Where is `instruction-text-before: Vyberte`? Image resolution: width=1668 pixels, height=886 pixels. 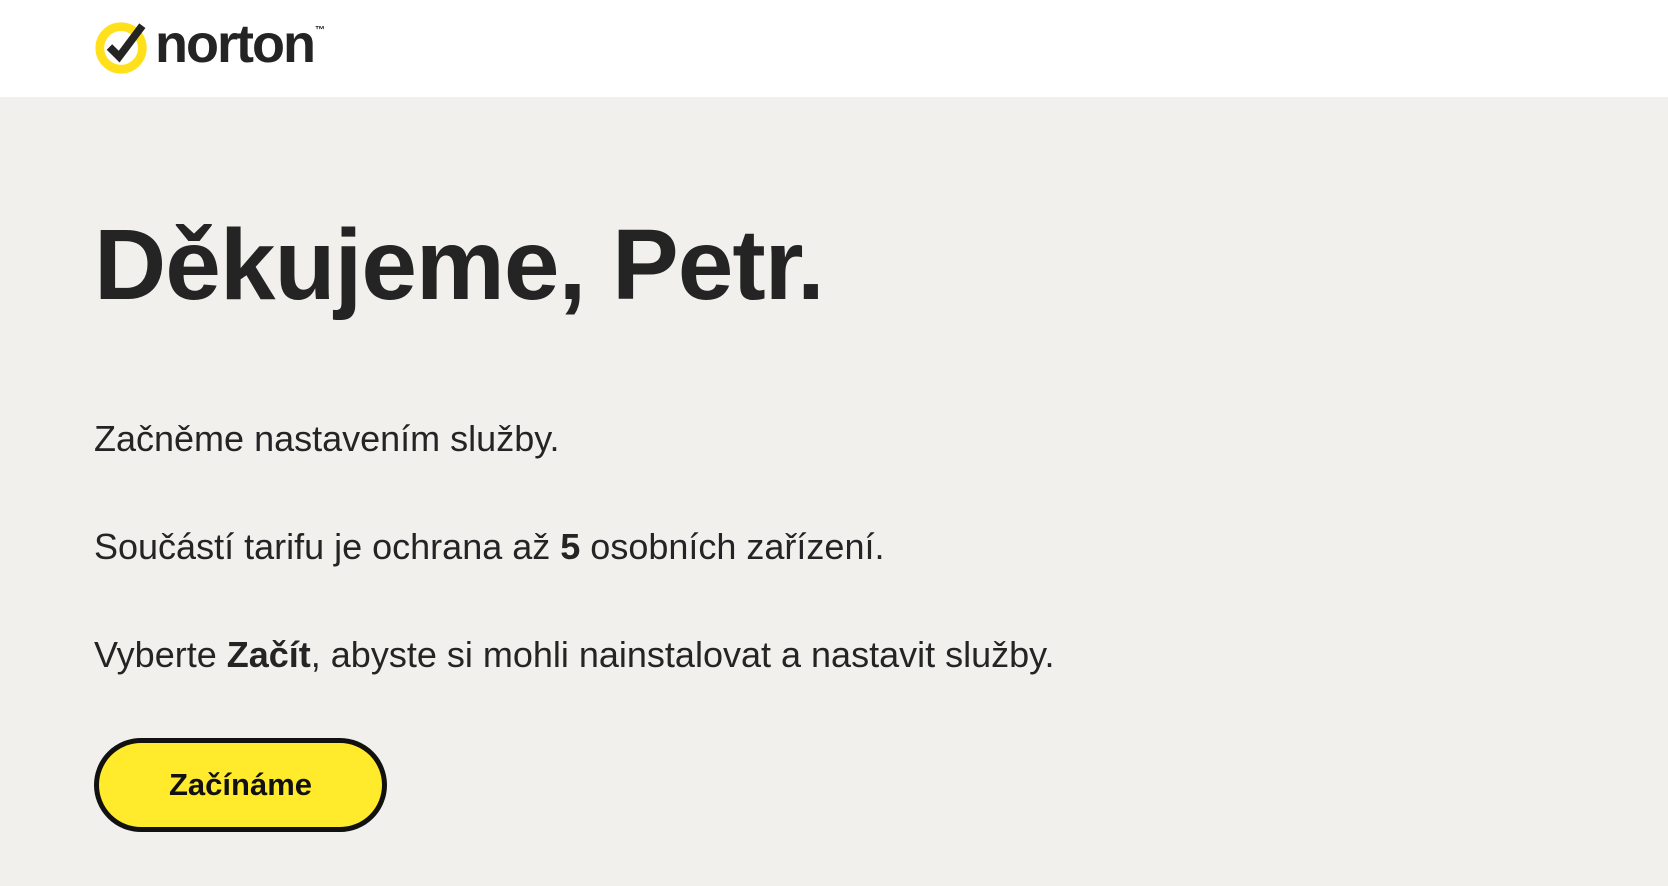
instruction-text-before: Vyberte is located at coordinates (160, 654).